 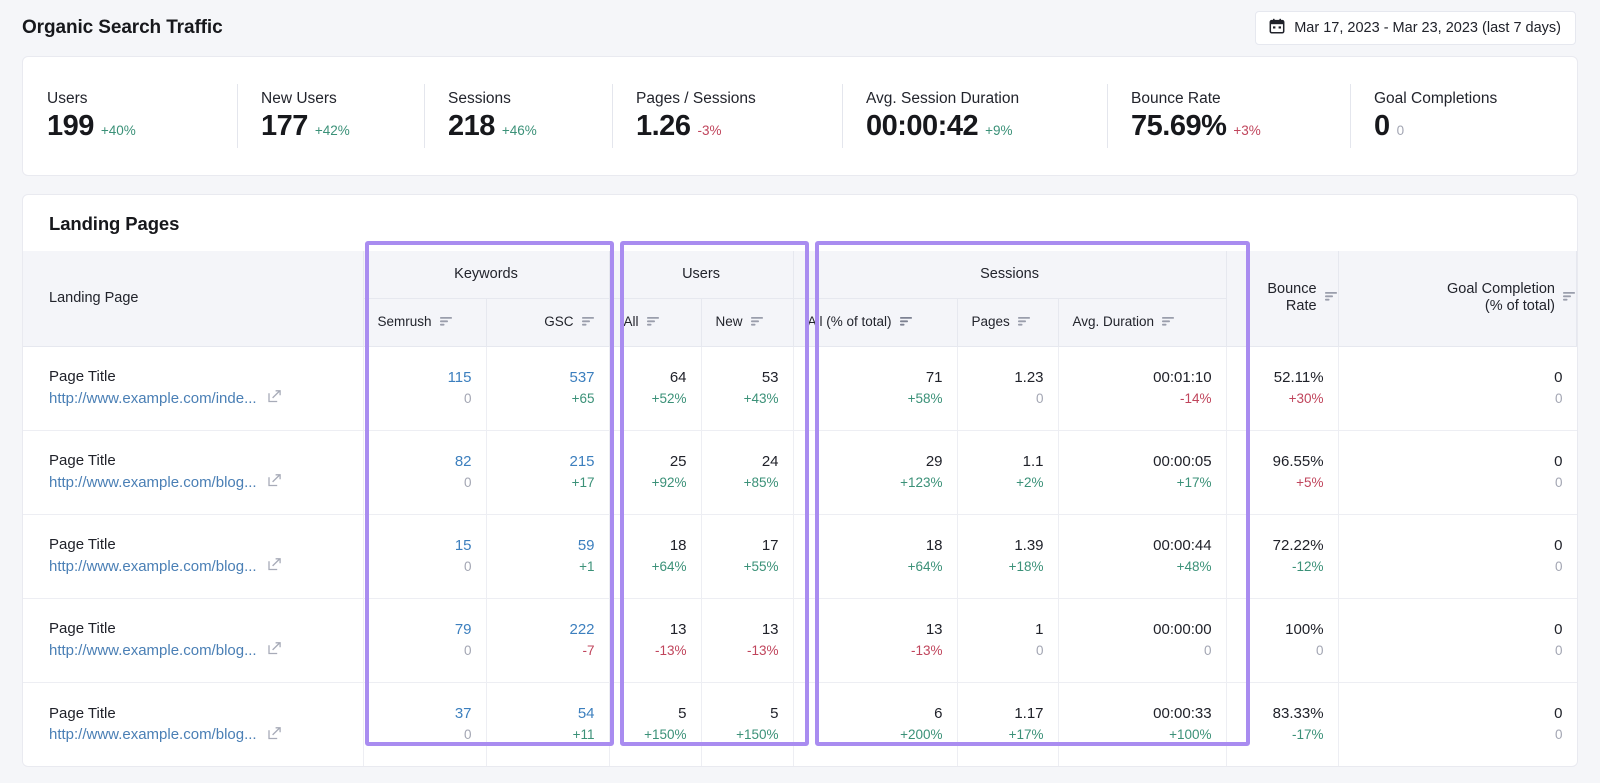 What do you see at coordinates (1558, 461) in the screenshot?
I see `cell-value: 0` at bounding box center [1558, 461].